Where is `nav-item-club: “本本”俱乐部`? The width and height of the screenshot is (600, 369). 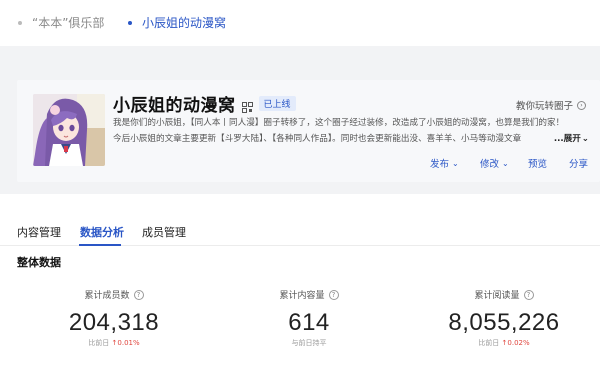 nav-item-club: “本本”俱乐部 is located at coordinates (61, 22).